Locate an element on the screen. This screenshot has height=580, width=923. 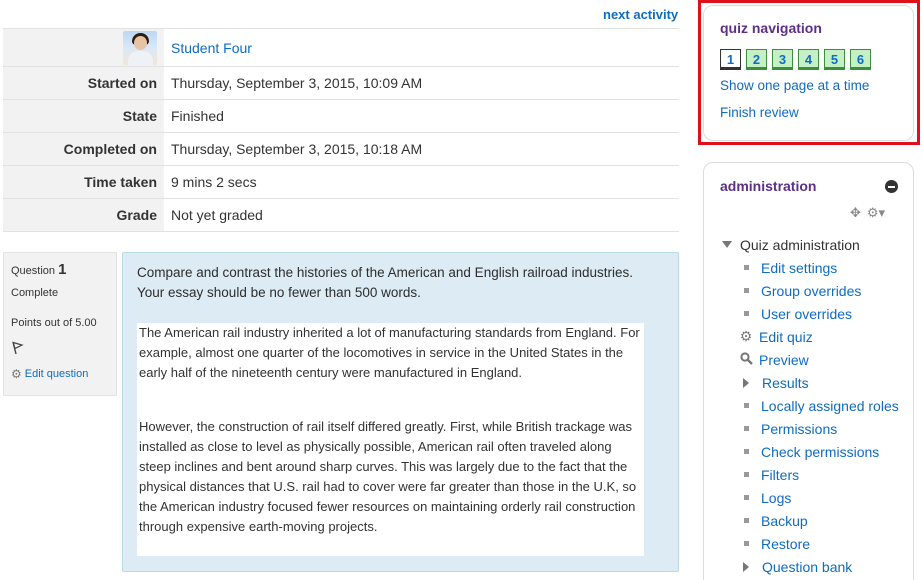
admin-item-user-overrides: User overrides is located at coordinates (818, 313).